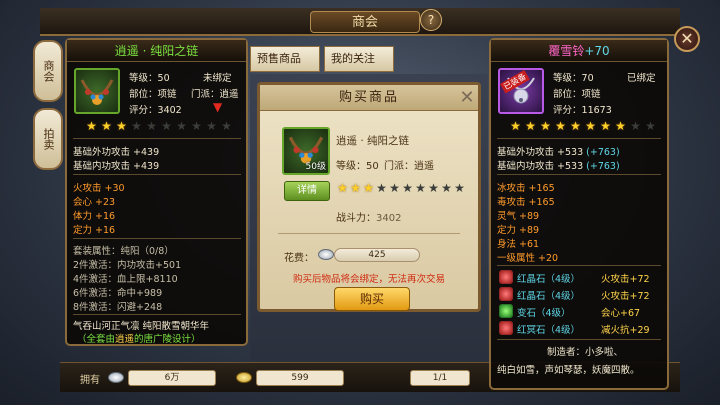 This screenshot has width=720, height=405. I want to click on right-base-stat-2: 基础内功攻击 +533 (+763), so click(558, 166).